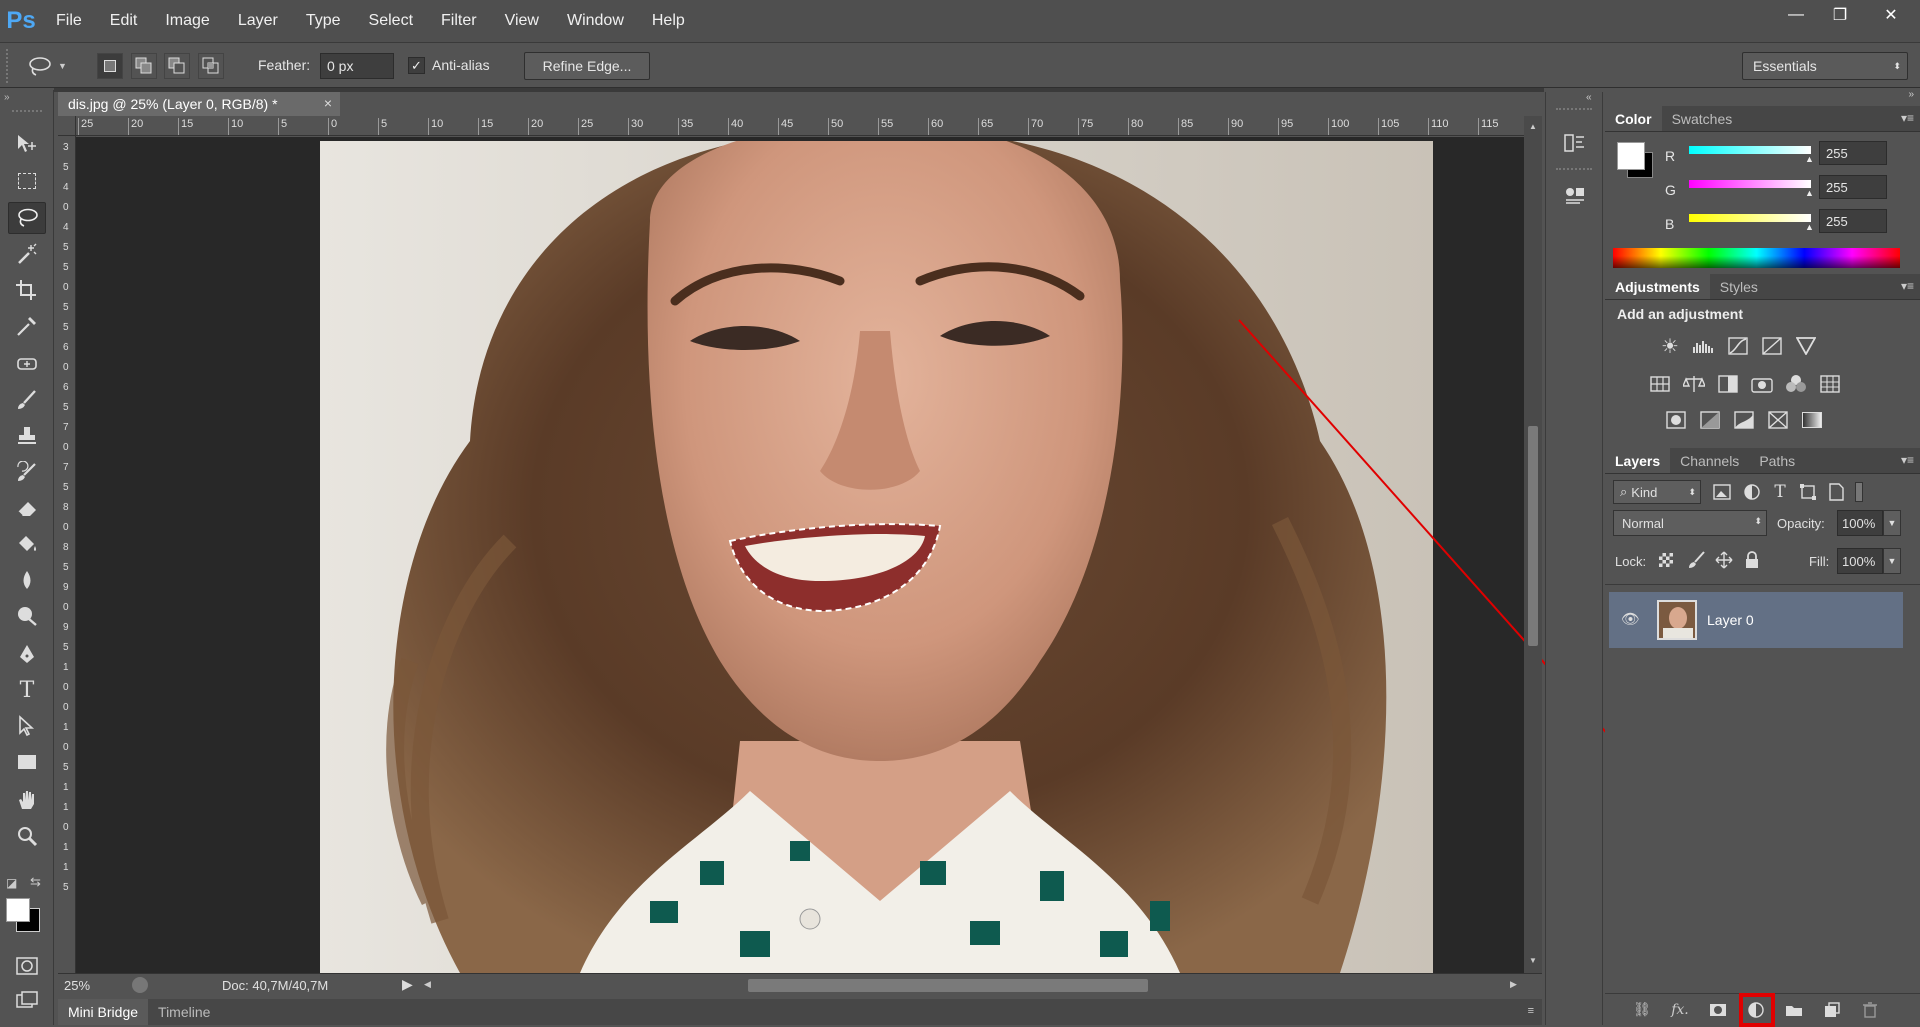  What do you see at coordinates (391, 21) in the screenshot?
I see `menu-select: Select` at bounding box center [391, 21].